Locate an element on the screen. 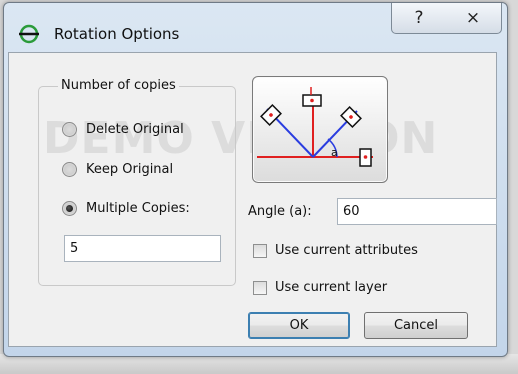 The image size is (518, 374). angle-input: 60 is located at coordinates (417, 211).